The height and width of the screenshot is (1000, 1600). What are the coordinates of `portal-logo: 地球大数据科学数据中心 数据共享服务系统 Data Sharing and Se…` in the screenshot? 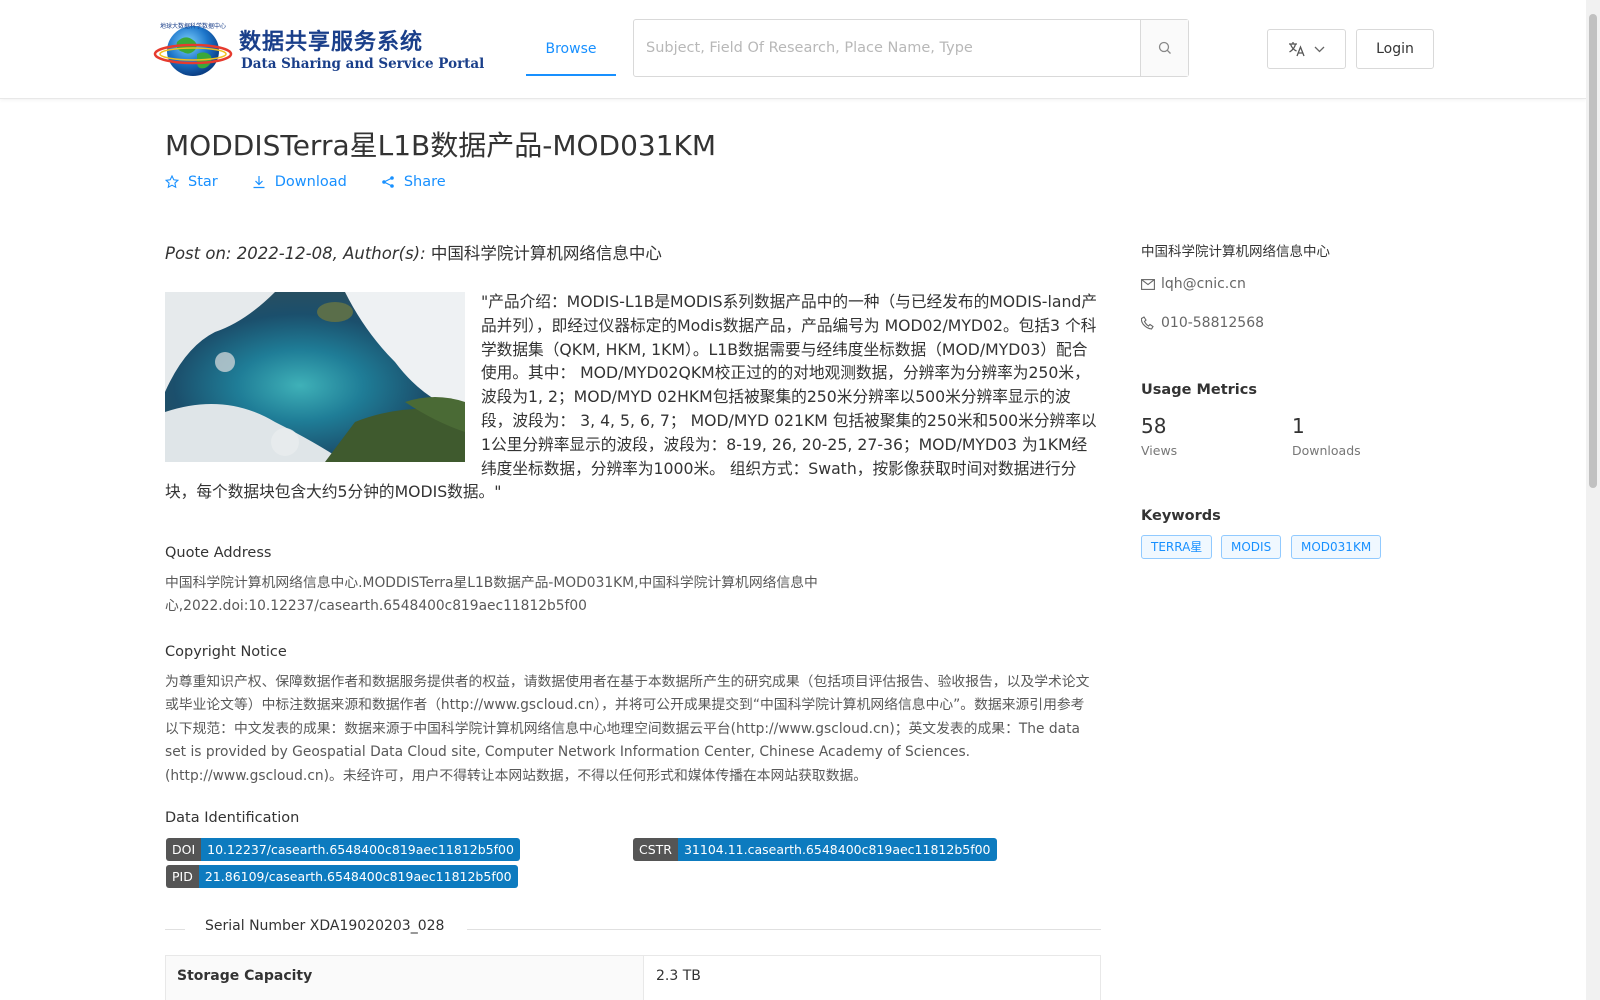 It's located at (318, 50).